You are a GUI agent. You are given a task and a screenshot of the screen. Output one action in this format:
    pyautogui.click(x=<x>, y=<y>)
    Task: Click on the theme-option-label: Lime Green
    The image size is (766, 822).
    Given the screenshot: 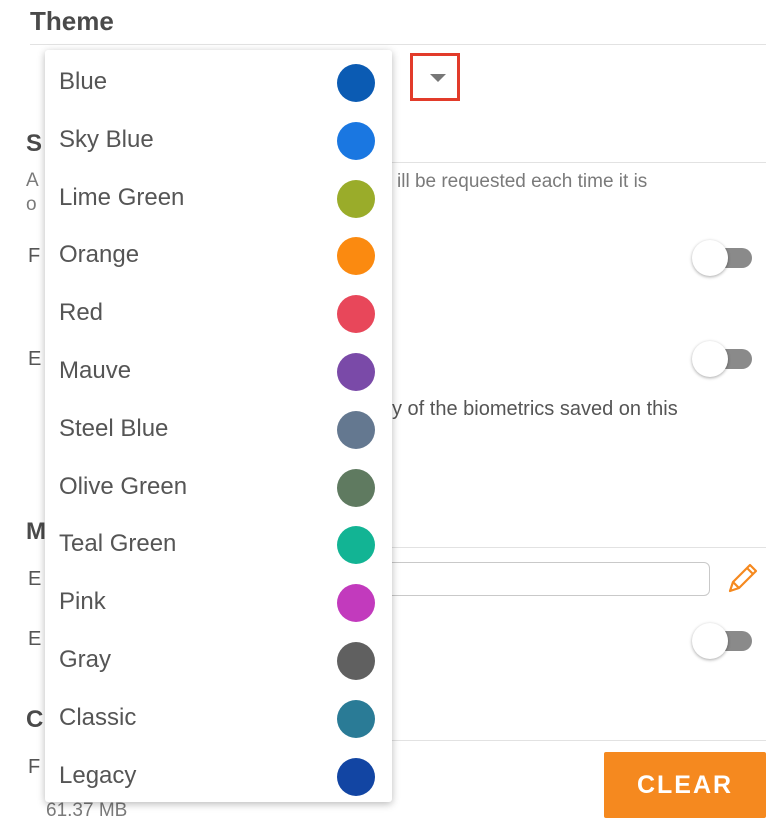 What is the action you would take?
    pyautogui.click(x=122, y=197)
    